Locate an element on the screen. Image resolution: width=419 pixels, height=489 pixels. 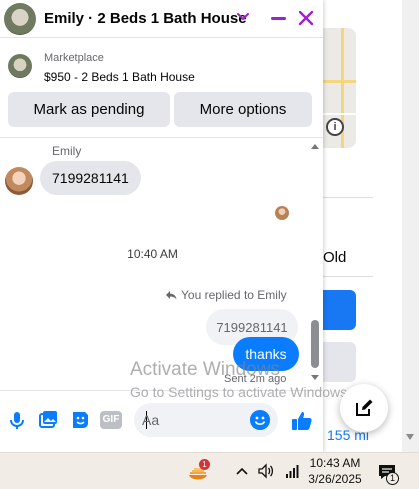
scroll-up-arrow-icon is located at coordinates (315, 146).